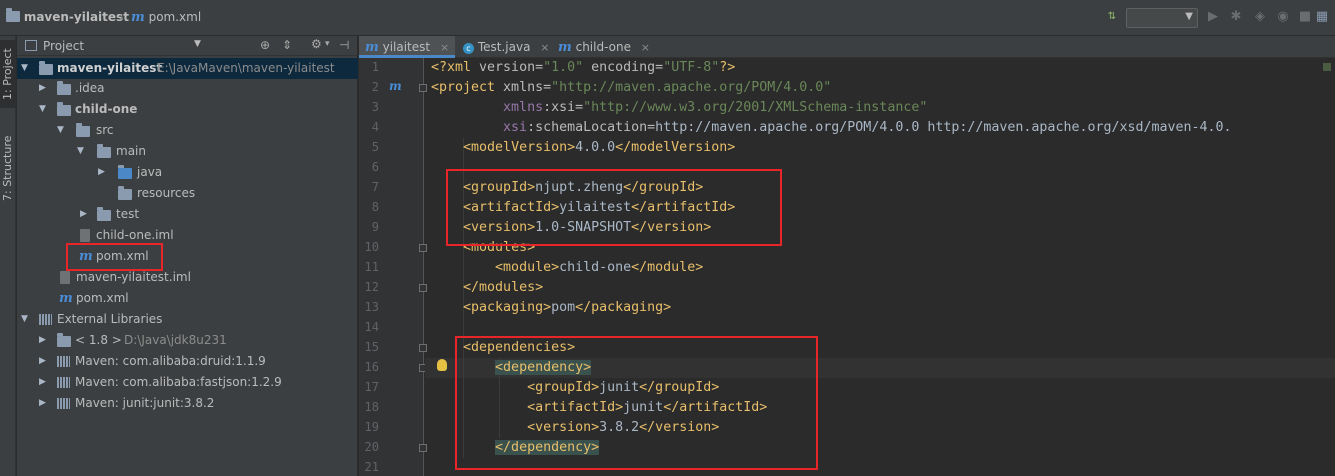  Describe the element at coordinates (1322, 17) in the screenshot. I see `project-structure-icon: ▦` at that location.